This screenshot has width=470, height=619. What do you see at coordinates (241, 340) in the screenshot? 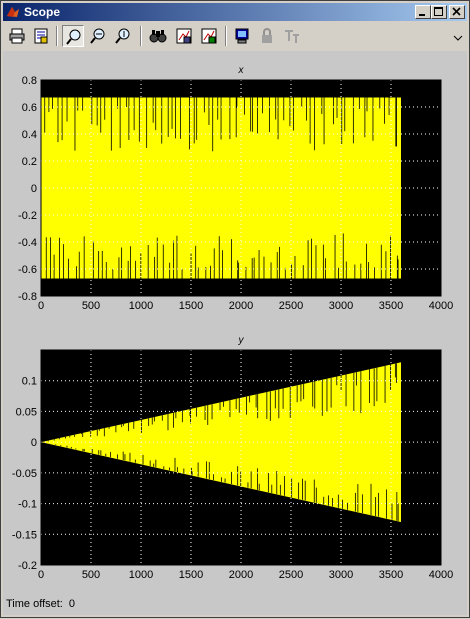
I see `plot-title: y` at bounding box center [241, 340].